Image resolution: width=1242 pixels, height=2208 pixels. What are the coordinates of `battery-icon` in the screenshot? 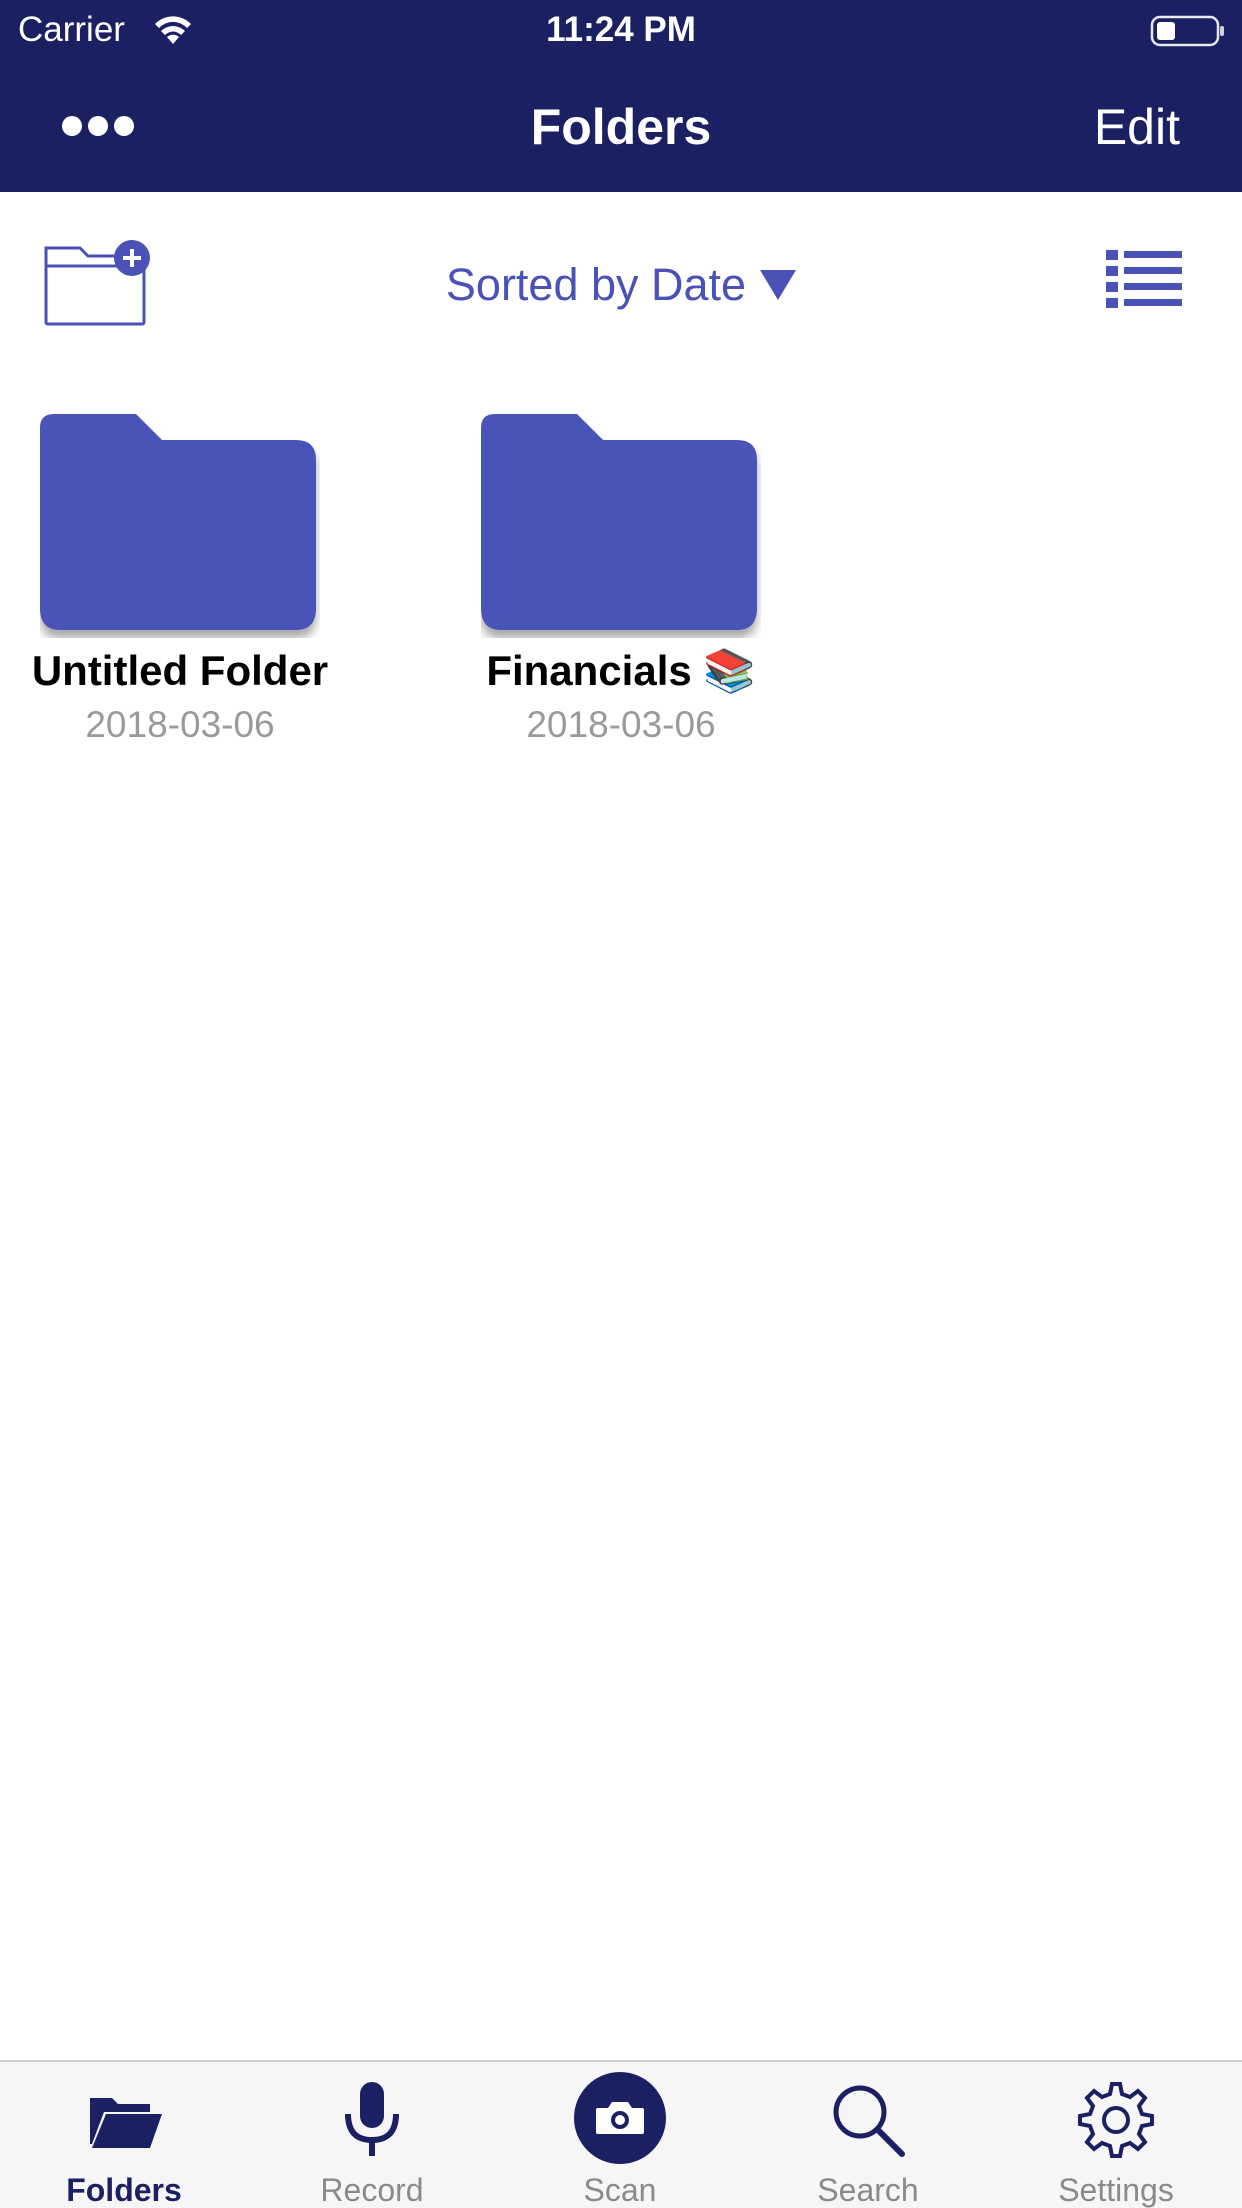 It's located at (1187, 31).